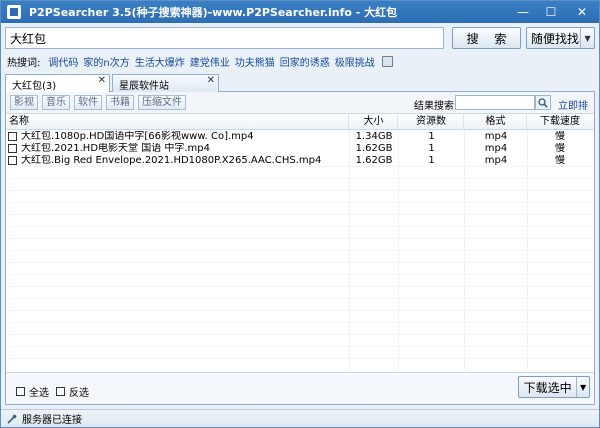 Image resolution: width=600 pixels, height=428 pixels. What do you see at coordinates (486, 38) in the screenshot?
I see `search-button: 搜 索` at bounding box center [486, 38].